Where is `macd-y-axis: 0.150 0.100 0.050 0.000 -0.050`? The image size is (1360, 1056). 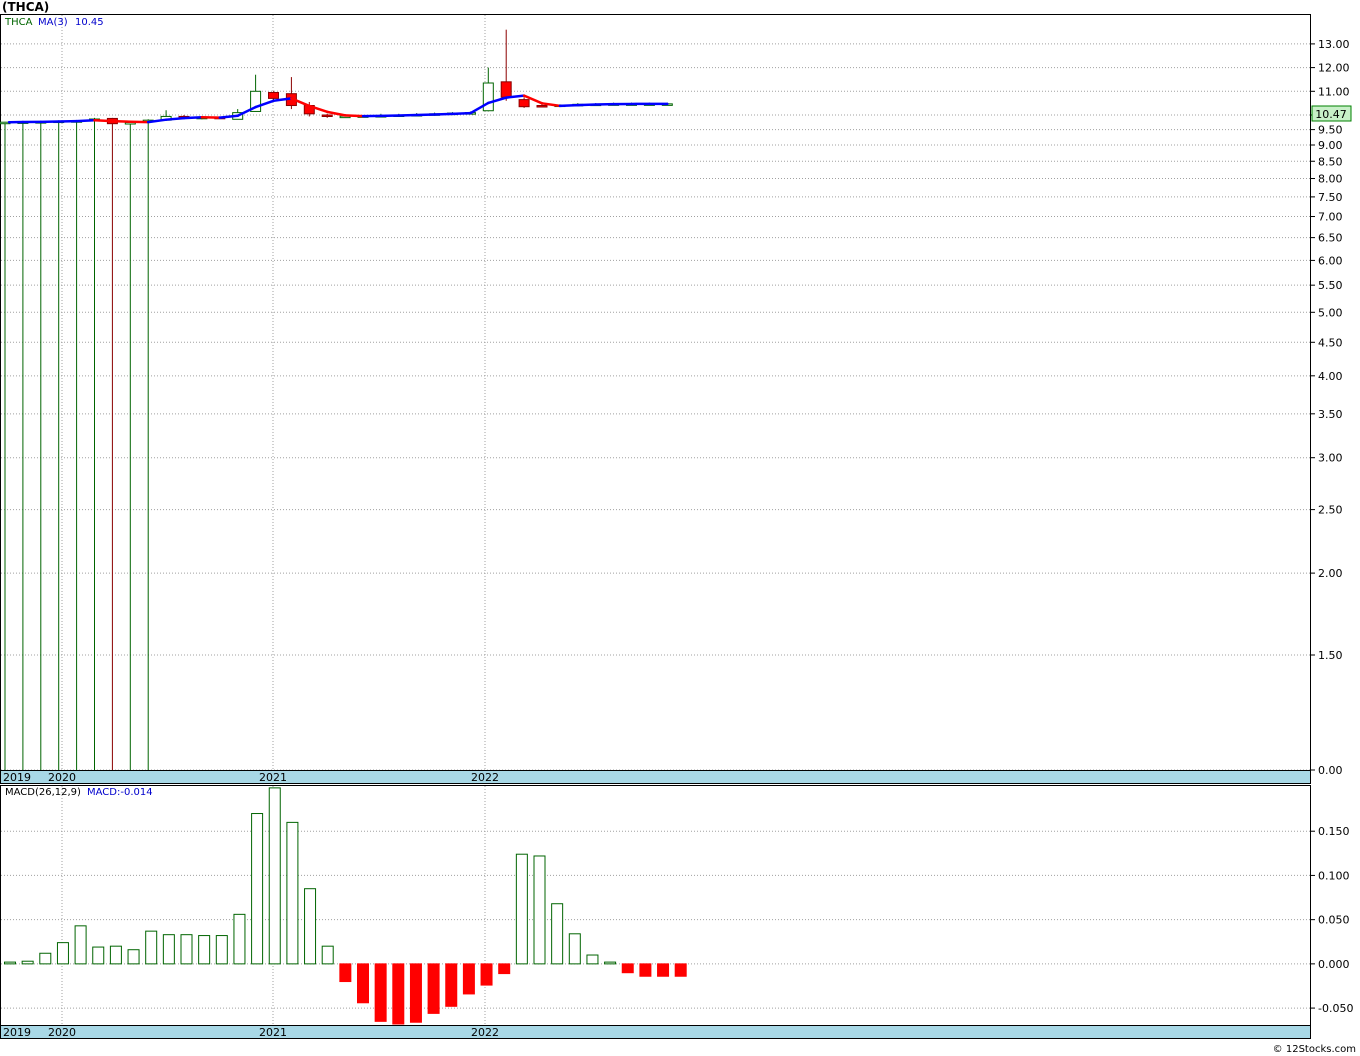 macd-y-axis: 0.150 0.100 0.050 0.000 -0.050 is located at coordinates (1331, 920).